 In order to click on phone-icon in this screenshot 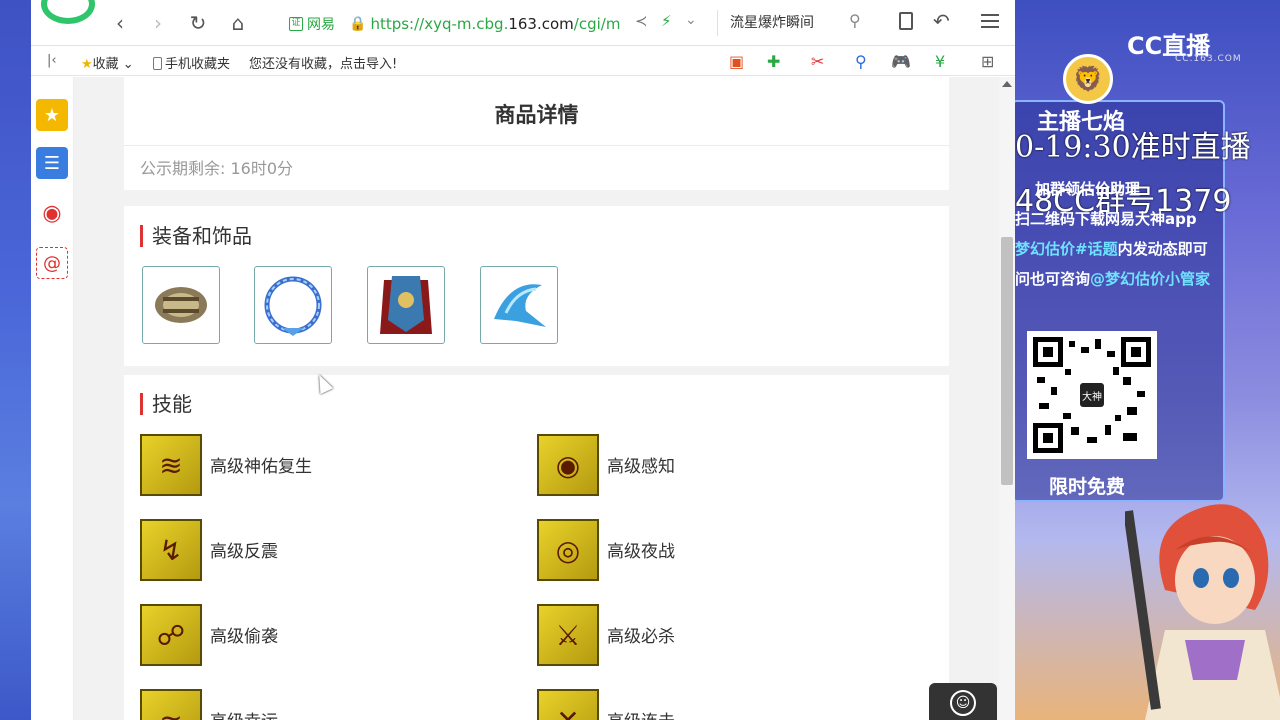, I will do `click(157, 63)`.